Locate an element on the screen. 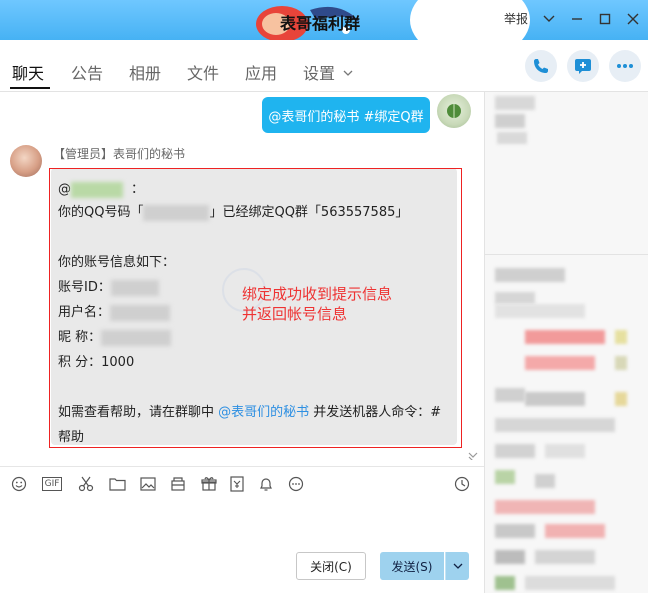 The image size is (648, 593). red-packet-icon is located at coordinates (237, 484).